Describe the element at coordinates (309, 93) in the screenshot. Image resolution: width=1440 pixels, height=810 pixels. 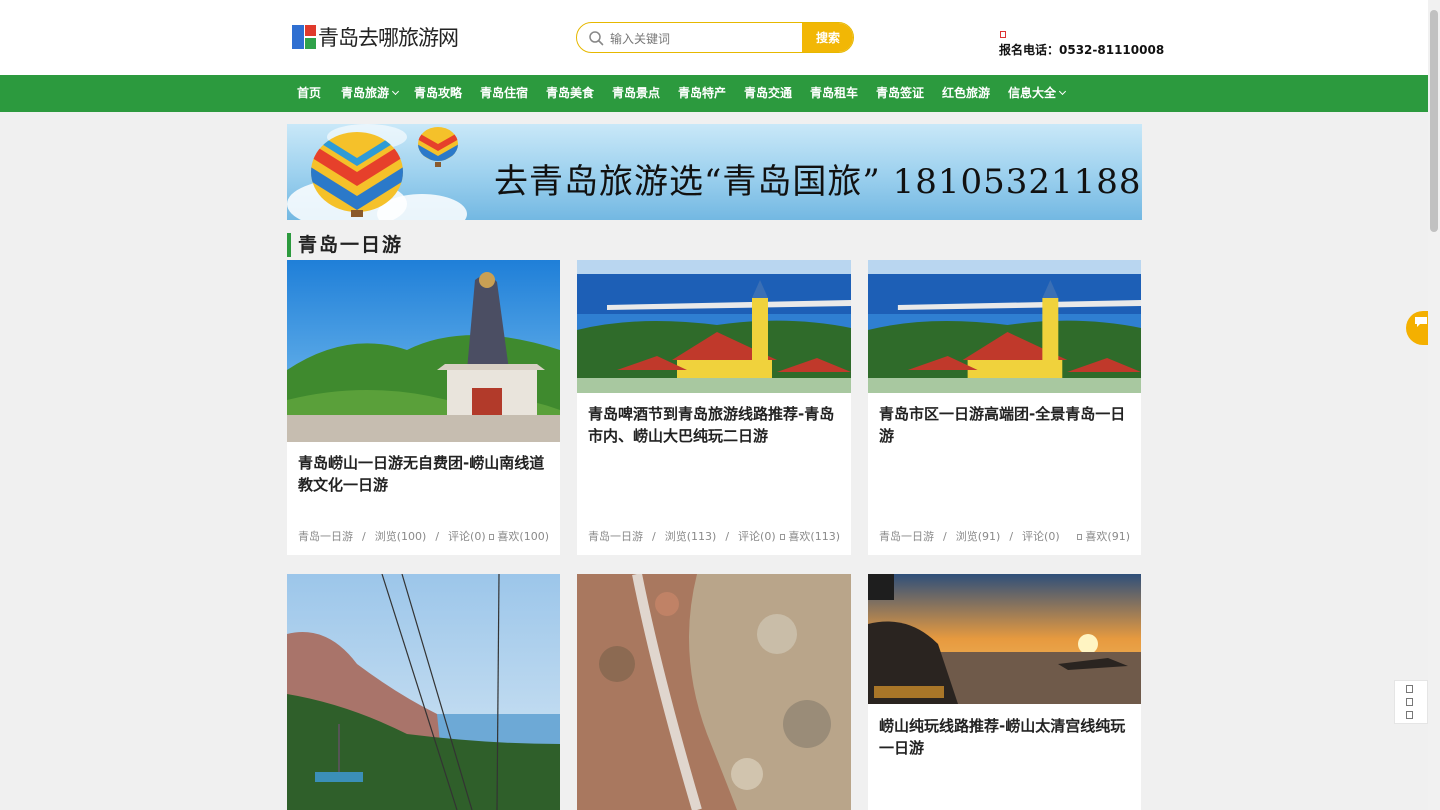
I see `nav-item-home: 首页` at that location.